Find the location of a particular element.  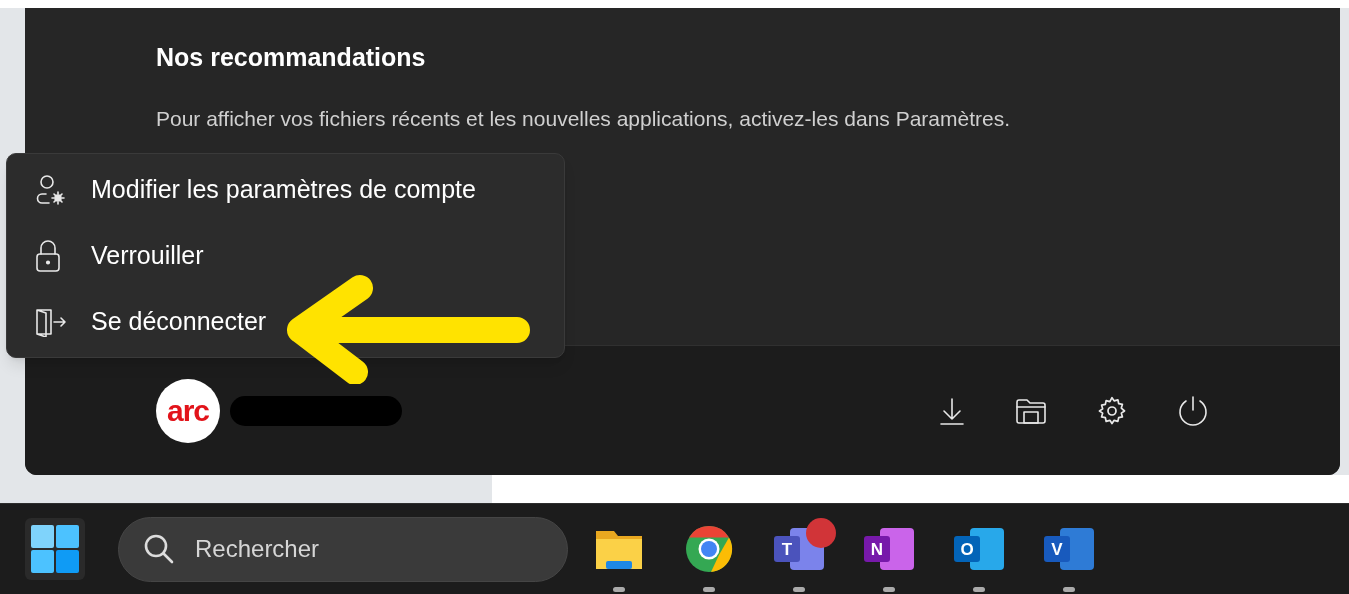

account-avatar: arc is located at coordinates (188, 410).